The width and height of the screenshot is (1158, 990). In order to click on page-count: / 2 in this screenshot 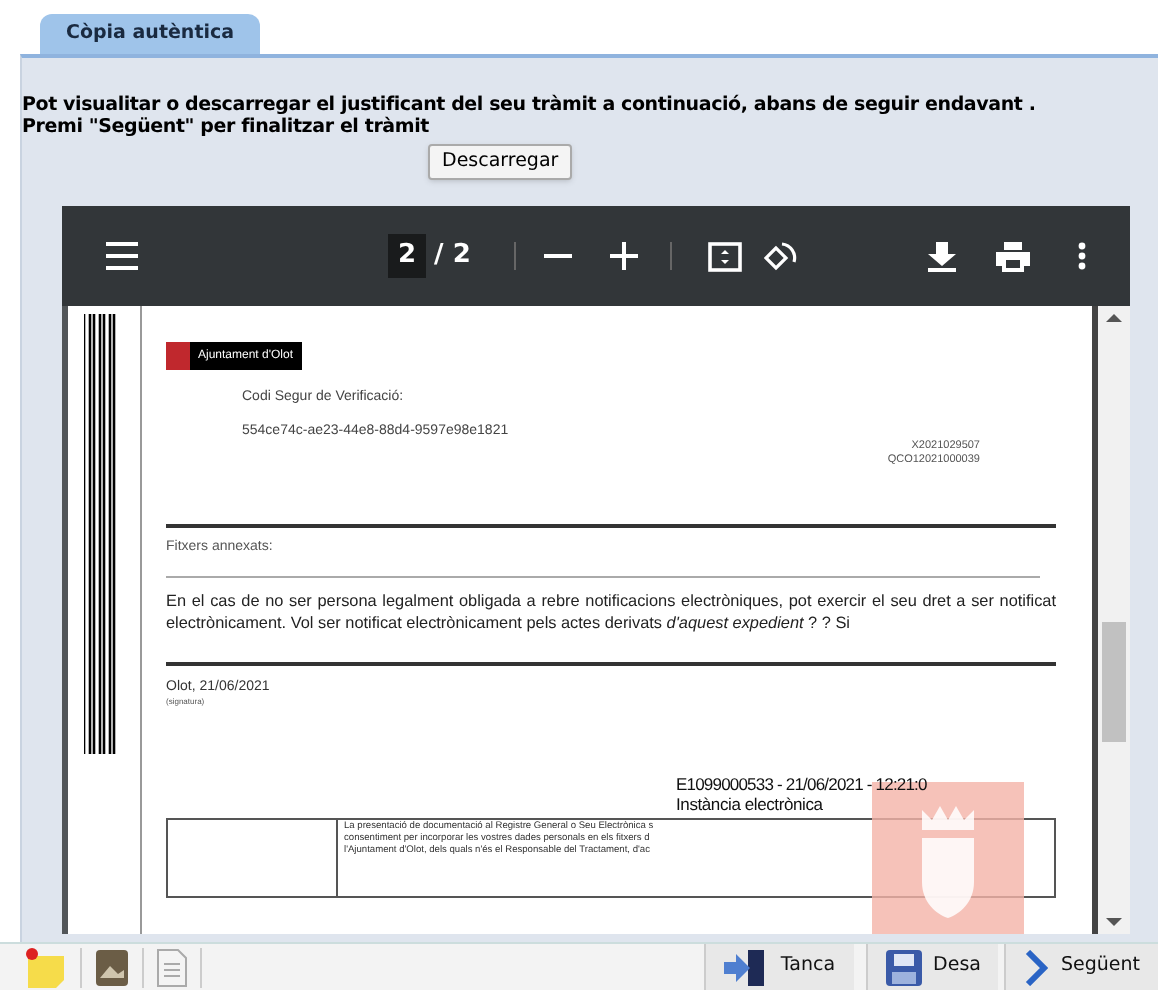, I will do `click(452, 256)`.